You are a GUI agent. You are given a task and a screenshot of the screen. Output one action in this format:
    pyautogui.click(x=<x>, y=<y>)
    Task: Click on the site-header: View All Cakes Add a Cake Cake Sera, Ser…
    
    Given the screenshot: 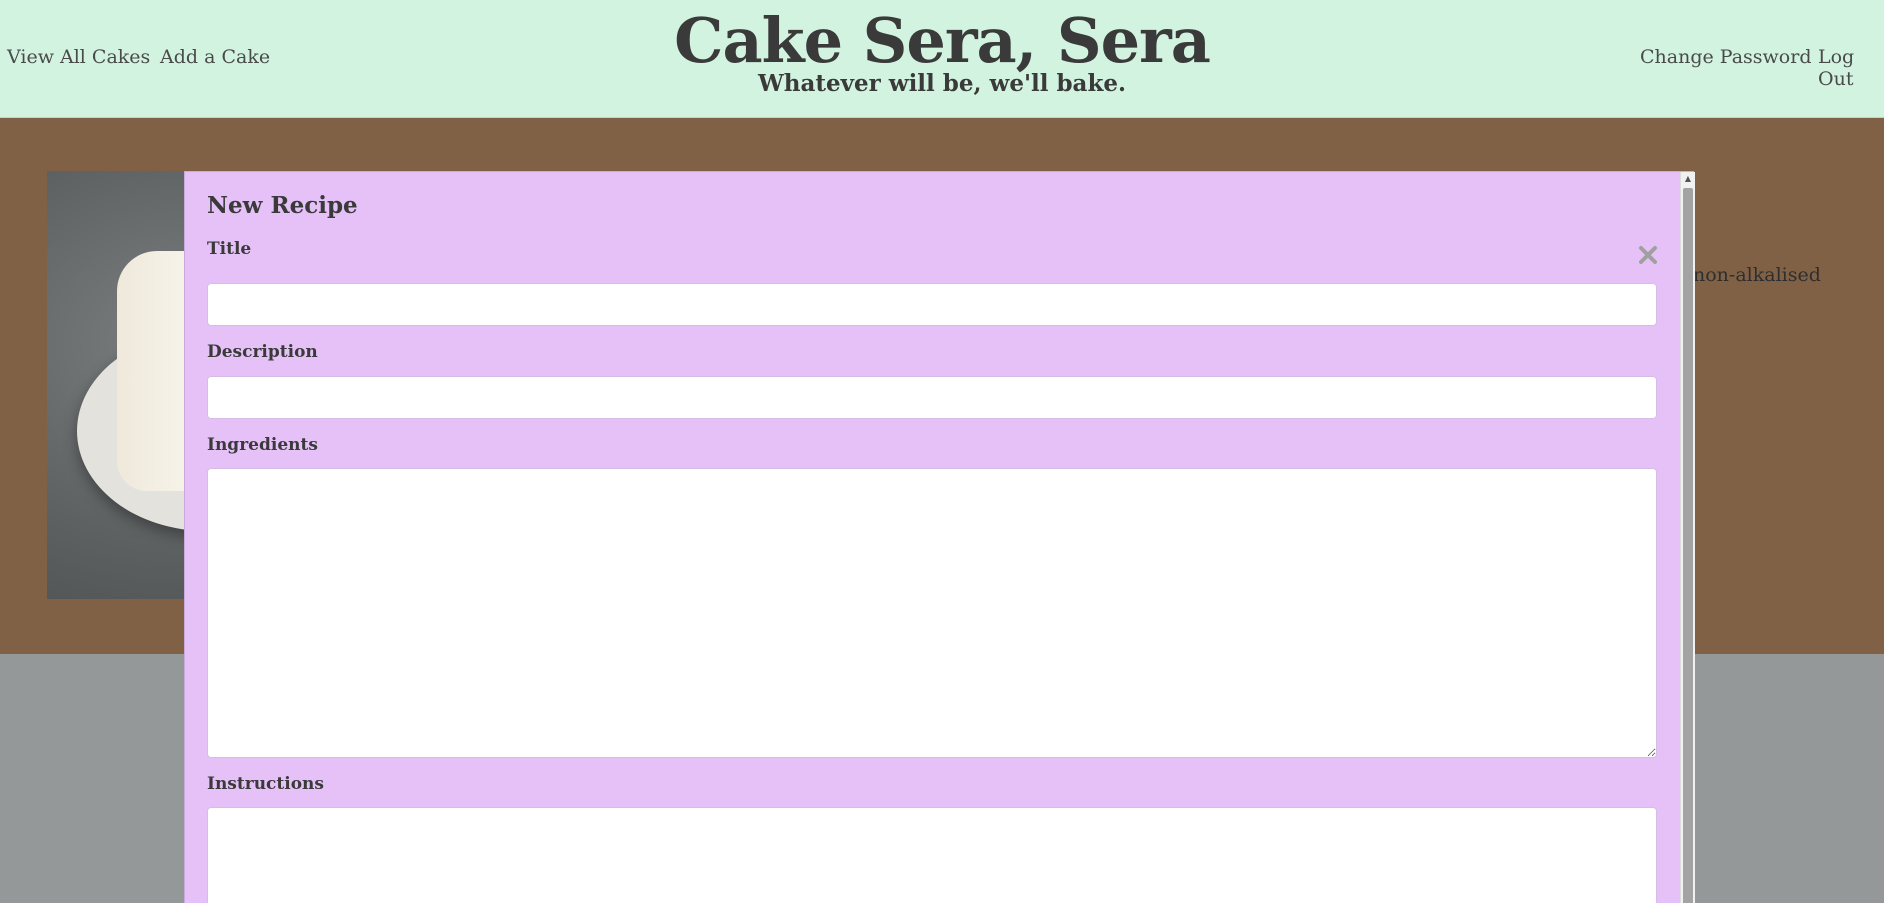 What is the action you would take?
    pyautogui.click(x=942, y=59)
    